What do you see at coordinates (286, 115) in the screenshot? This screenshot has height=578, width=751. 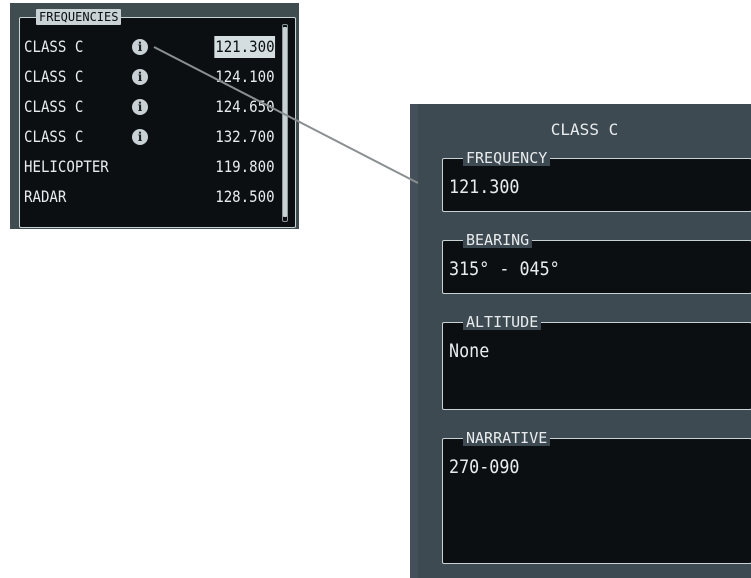 I see `callout-connector-line` at bounding box center [286, 115].